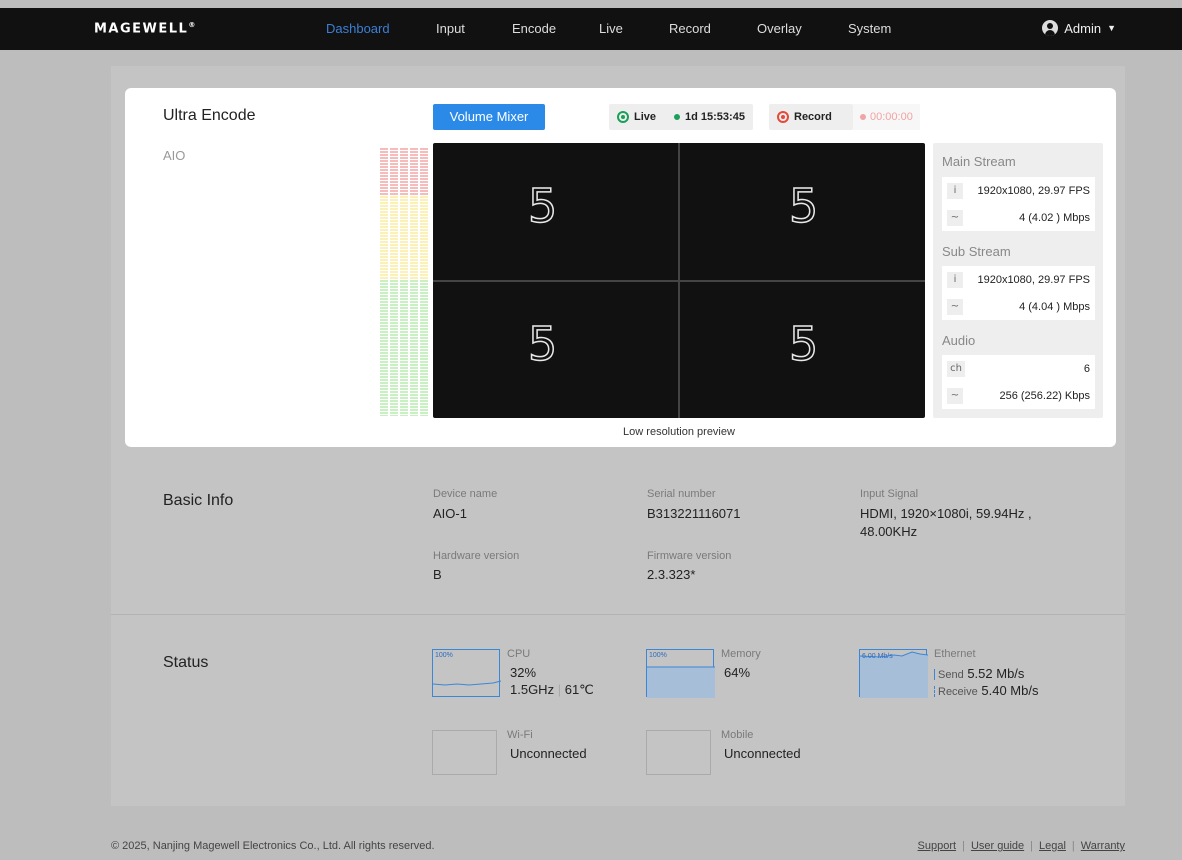 This screenshot has width=1182, height=860. What do you see at coordinates (956, 368) in the screenshot?
I see `channel-icon: ch` at bounding box center [956, 368].